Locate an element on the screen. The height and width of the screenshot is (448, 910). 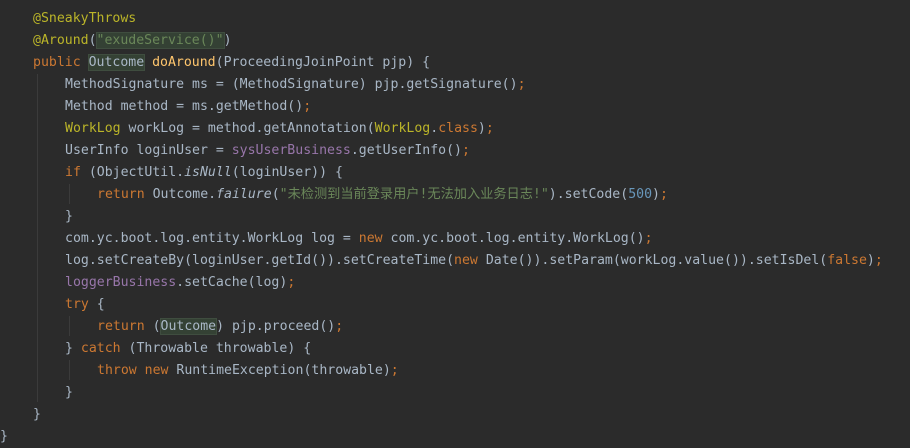
code-token: doAround is located at coordinates (184, 62).